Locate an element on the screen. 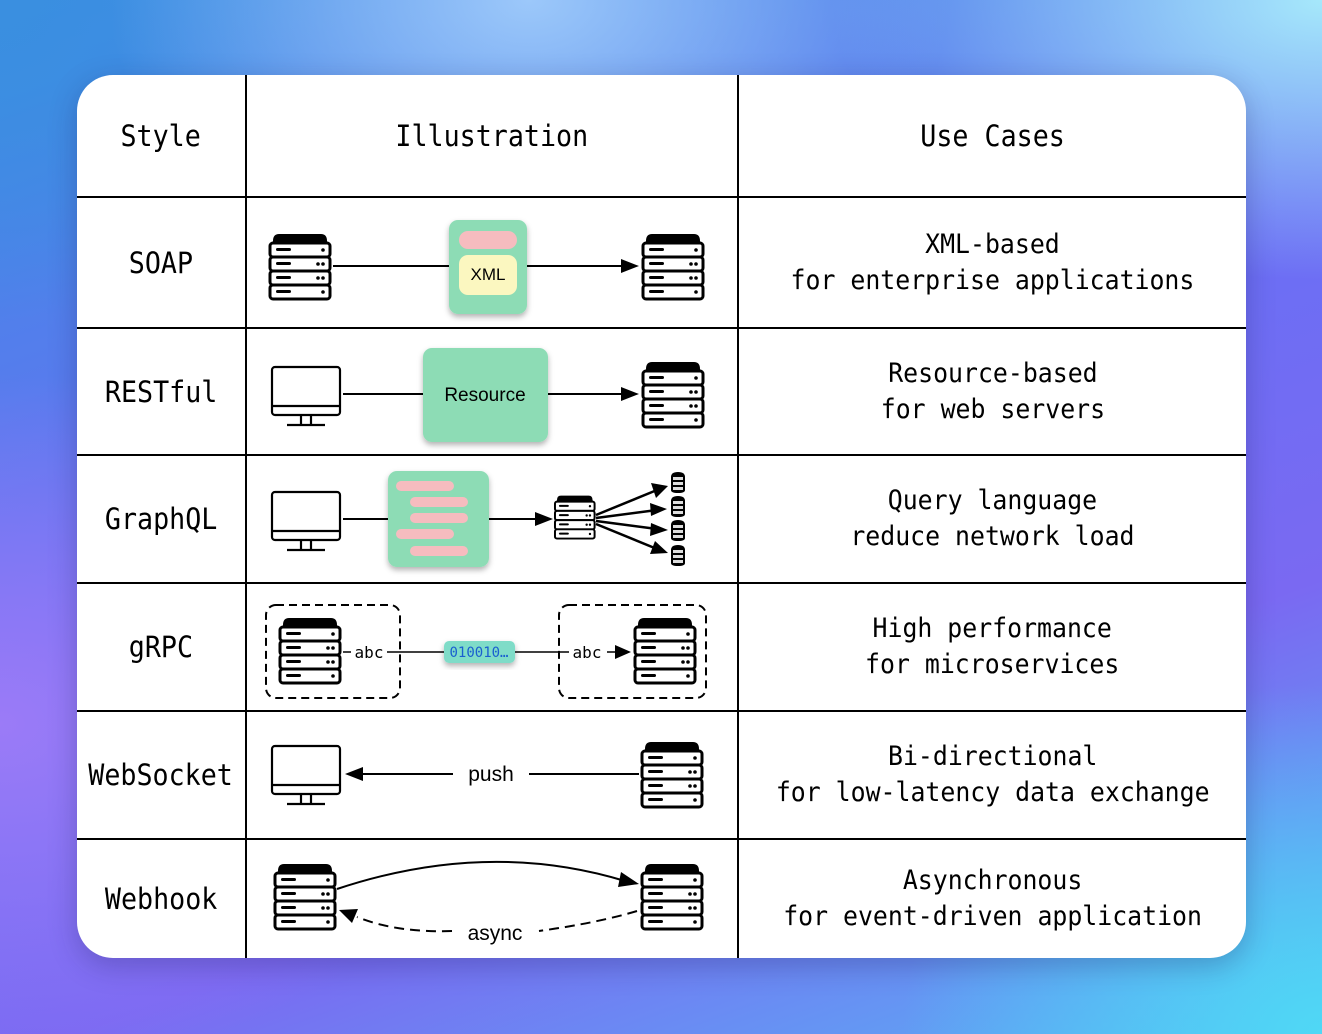 Image resolution: width=1322 pixels, height=1034 pixels. use-case-cell: Resource-based for web servers is located at coordinates (991, 391).